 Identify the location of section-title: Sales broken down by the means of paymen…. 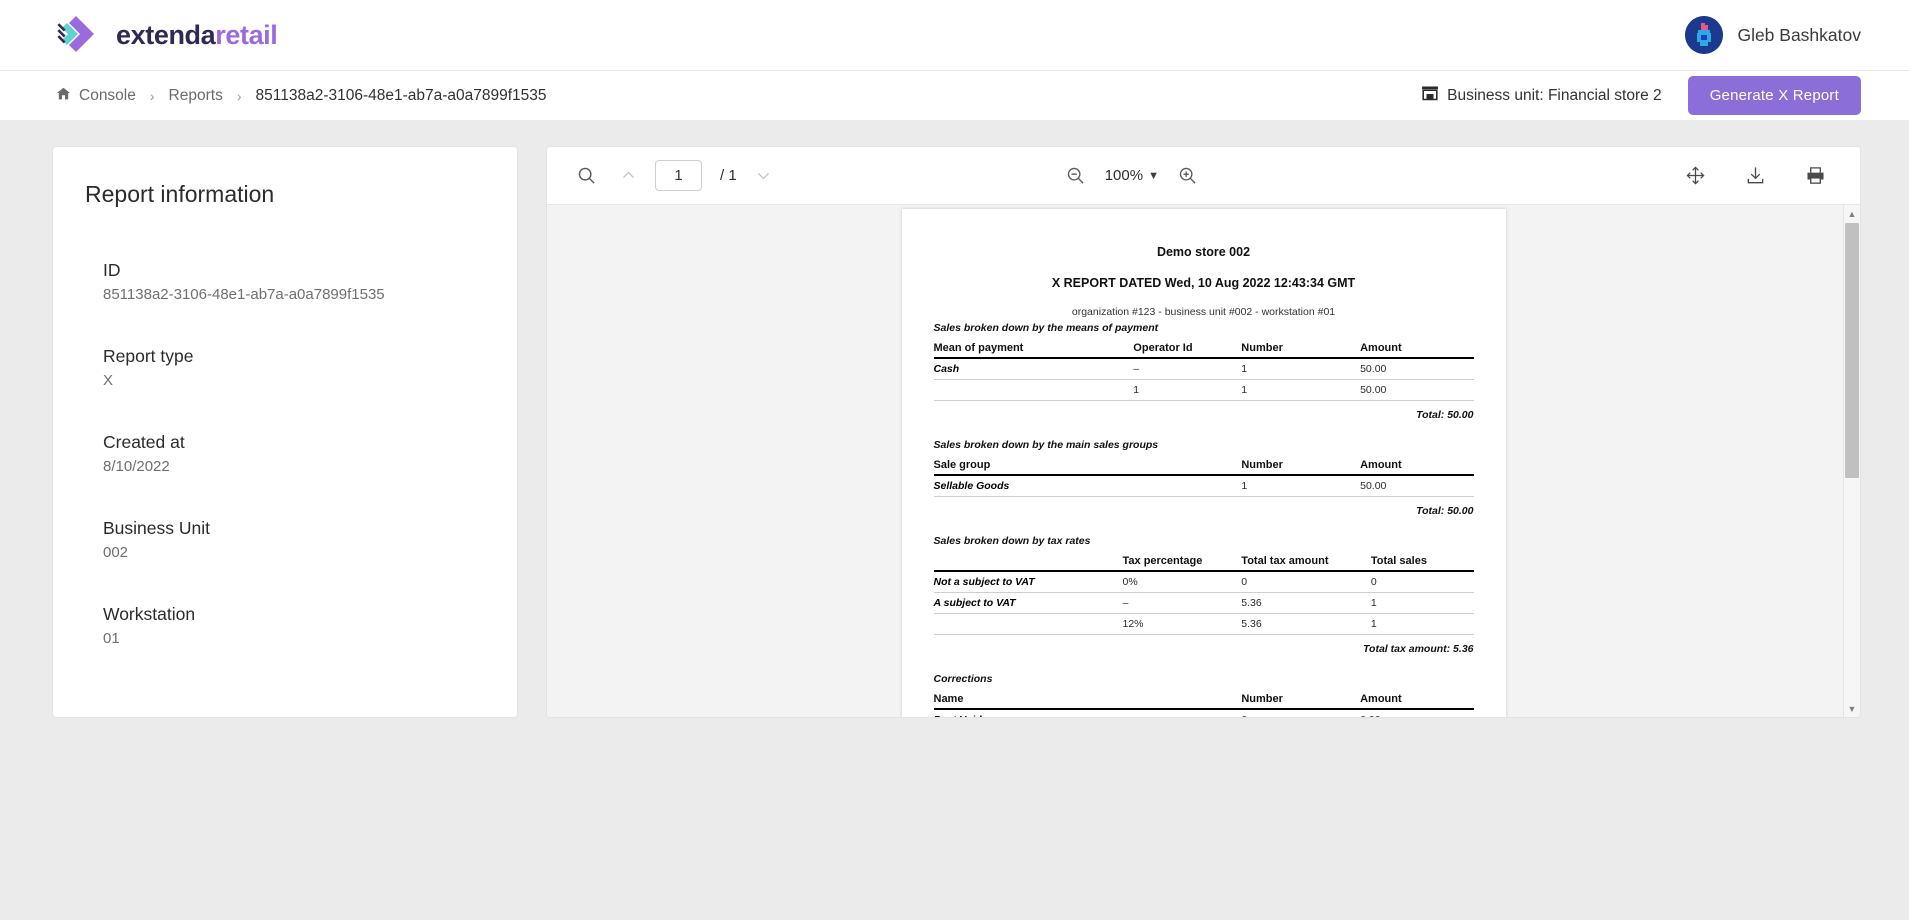
(1046, 328).